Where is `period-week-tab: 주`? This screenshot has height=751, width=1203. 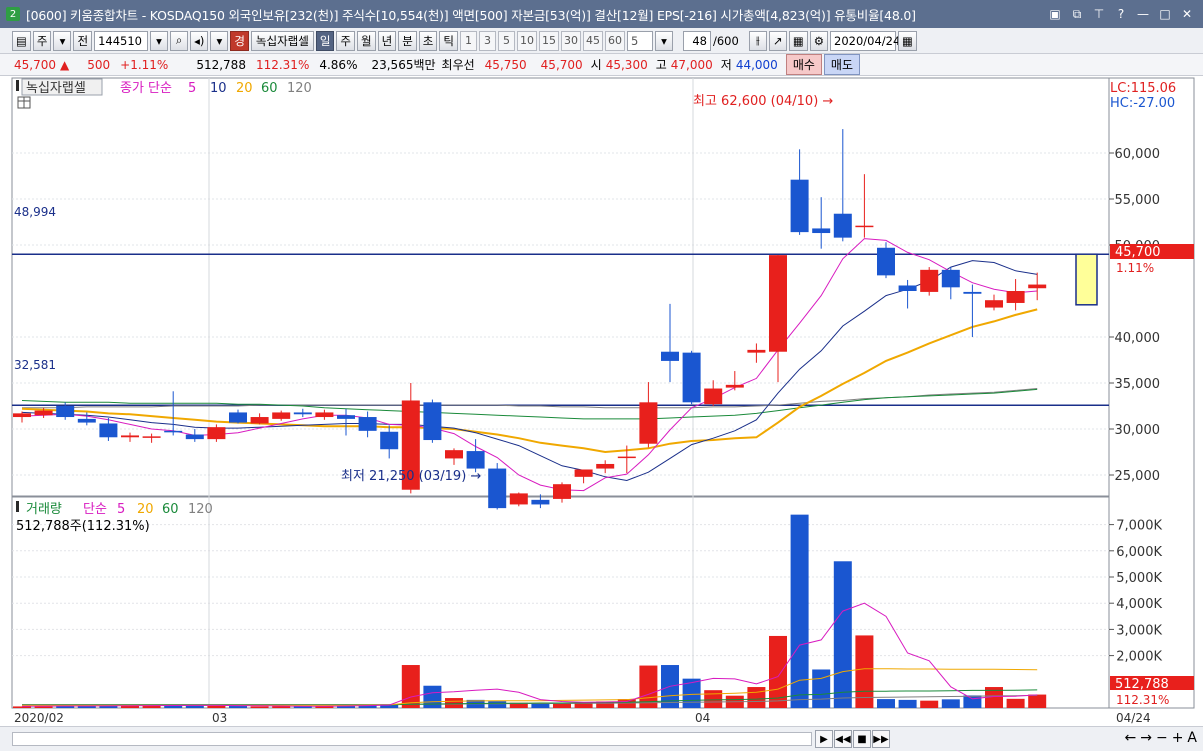 period-week-tab: 주 is located at coordinates (346, 40).